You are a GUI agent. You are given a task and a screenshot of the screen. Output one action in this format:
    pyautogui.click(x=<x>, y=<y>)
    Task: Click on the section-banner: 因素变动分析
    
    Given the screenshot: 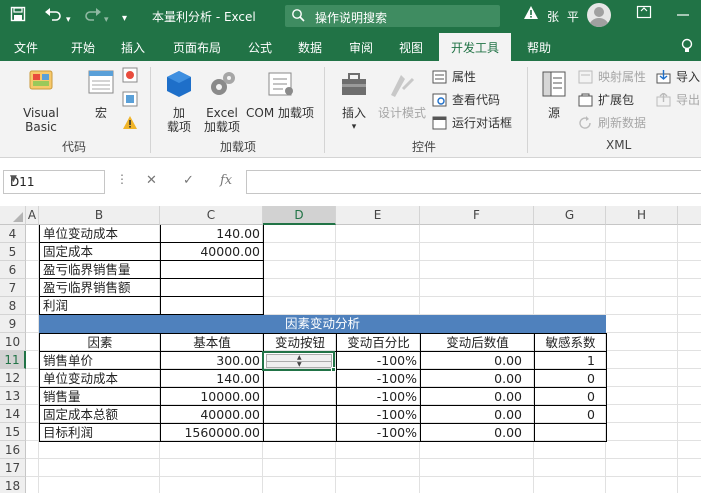 What is the action you would take?
    pyautogui.click(x=322, y=324)
    